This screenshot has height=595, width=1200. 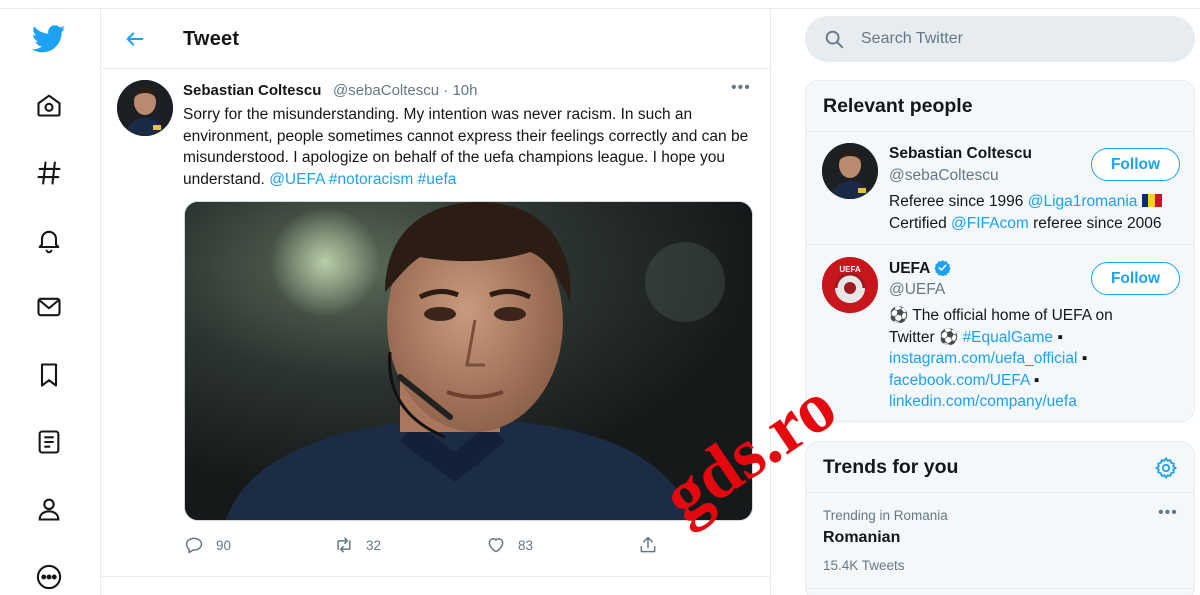 I want to click on person-handle: @UEFA, so click(x=917, y=290).